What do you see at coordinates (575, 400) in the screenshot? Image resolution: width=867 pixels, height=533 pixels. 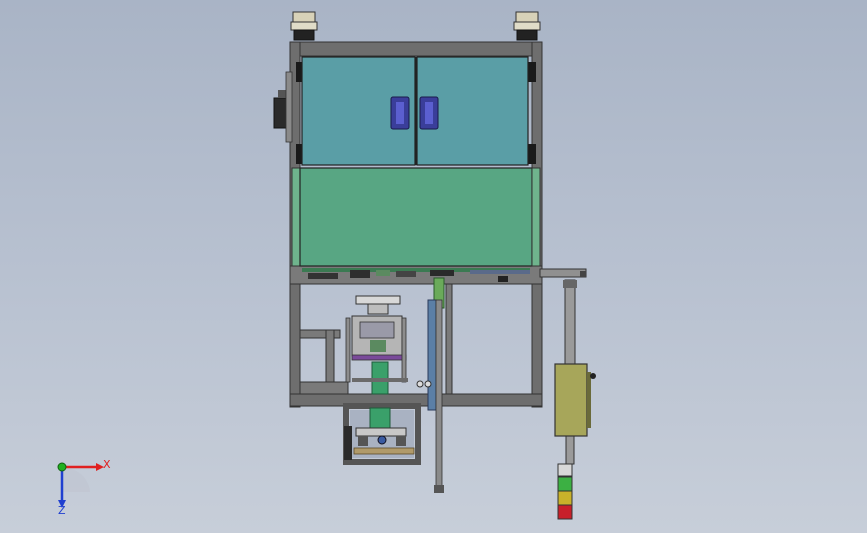 I see `control-box` at bounding box center [575, 400].